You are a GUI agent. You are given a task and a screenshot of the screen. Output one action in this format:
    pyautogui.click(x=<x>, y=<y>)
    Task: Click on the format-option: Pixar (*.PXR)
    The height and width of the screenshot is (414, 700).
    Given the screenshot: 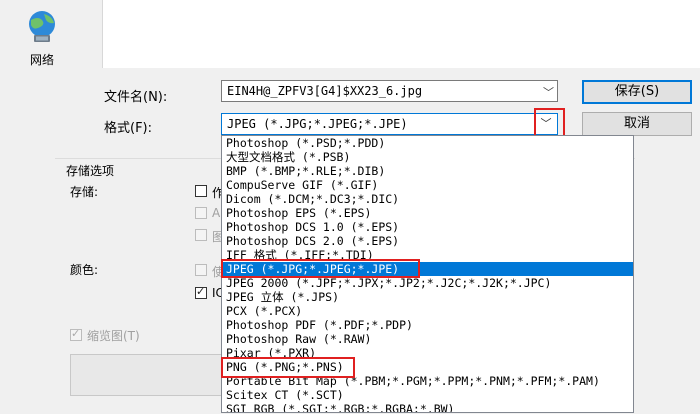 What is the action you would take?
    pyautogui.click(x=427, y=353)
    